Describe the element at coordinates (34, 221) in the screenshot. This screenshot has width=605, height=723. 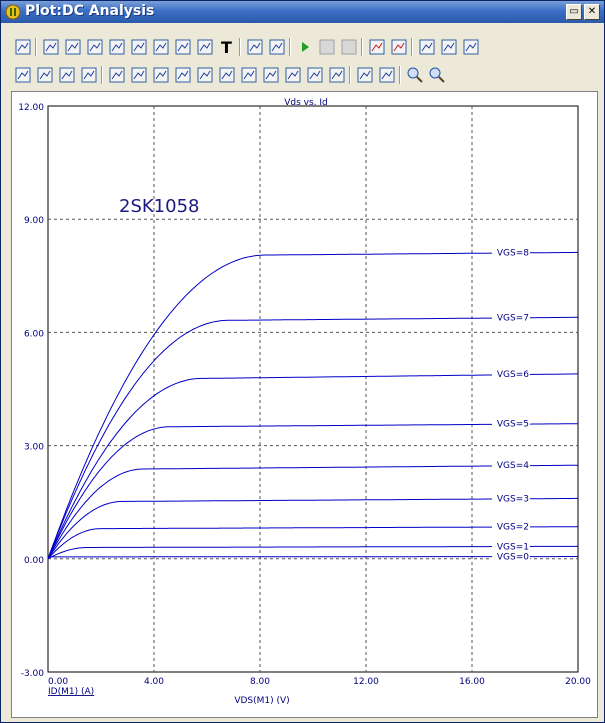
I see `y-tick-label: 9.00` at that location.